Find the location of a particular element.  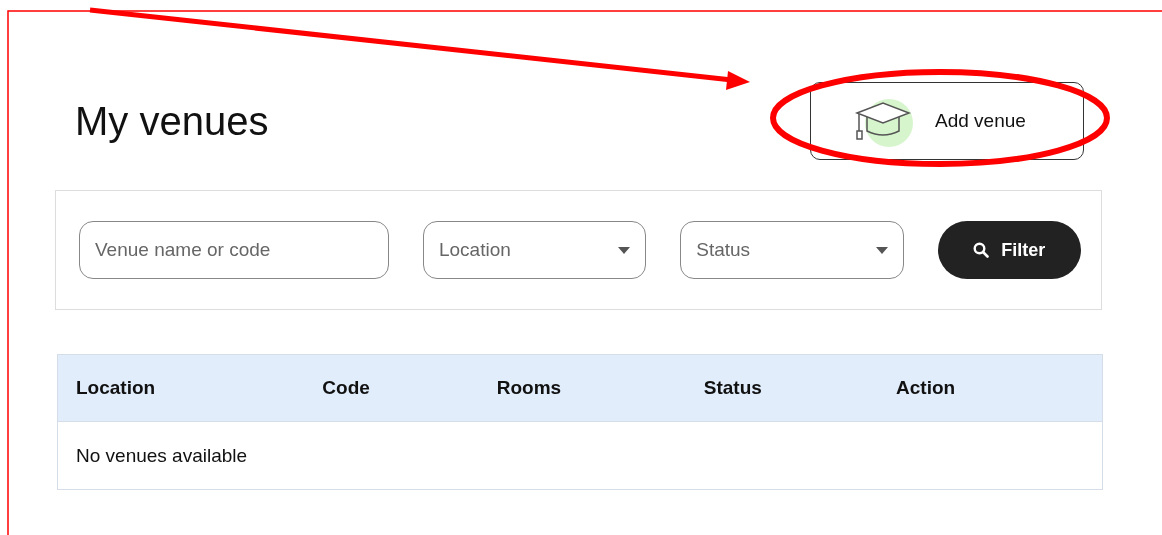

column-header: Status is located at coordinates (732, 387).